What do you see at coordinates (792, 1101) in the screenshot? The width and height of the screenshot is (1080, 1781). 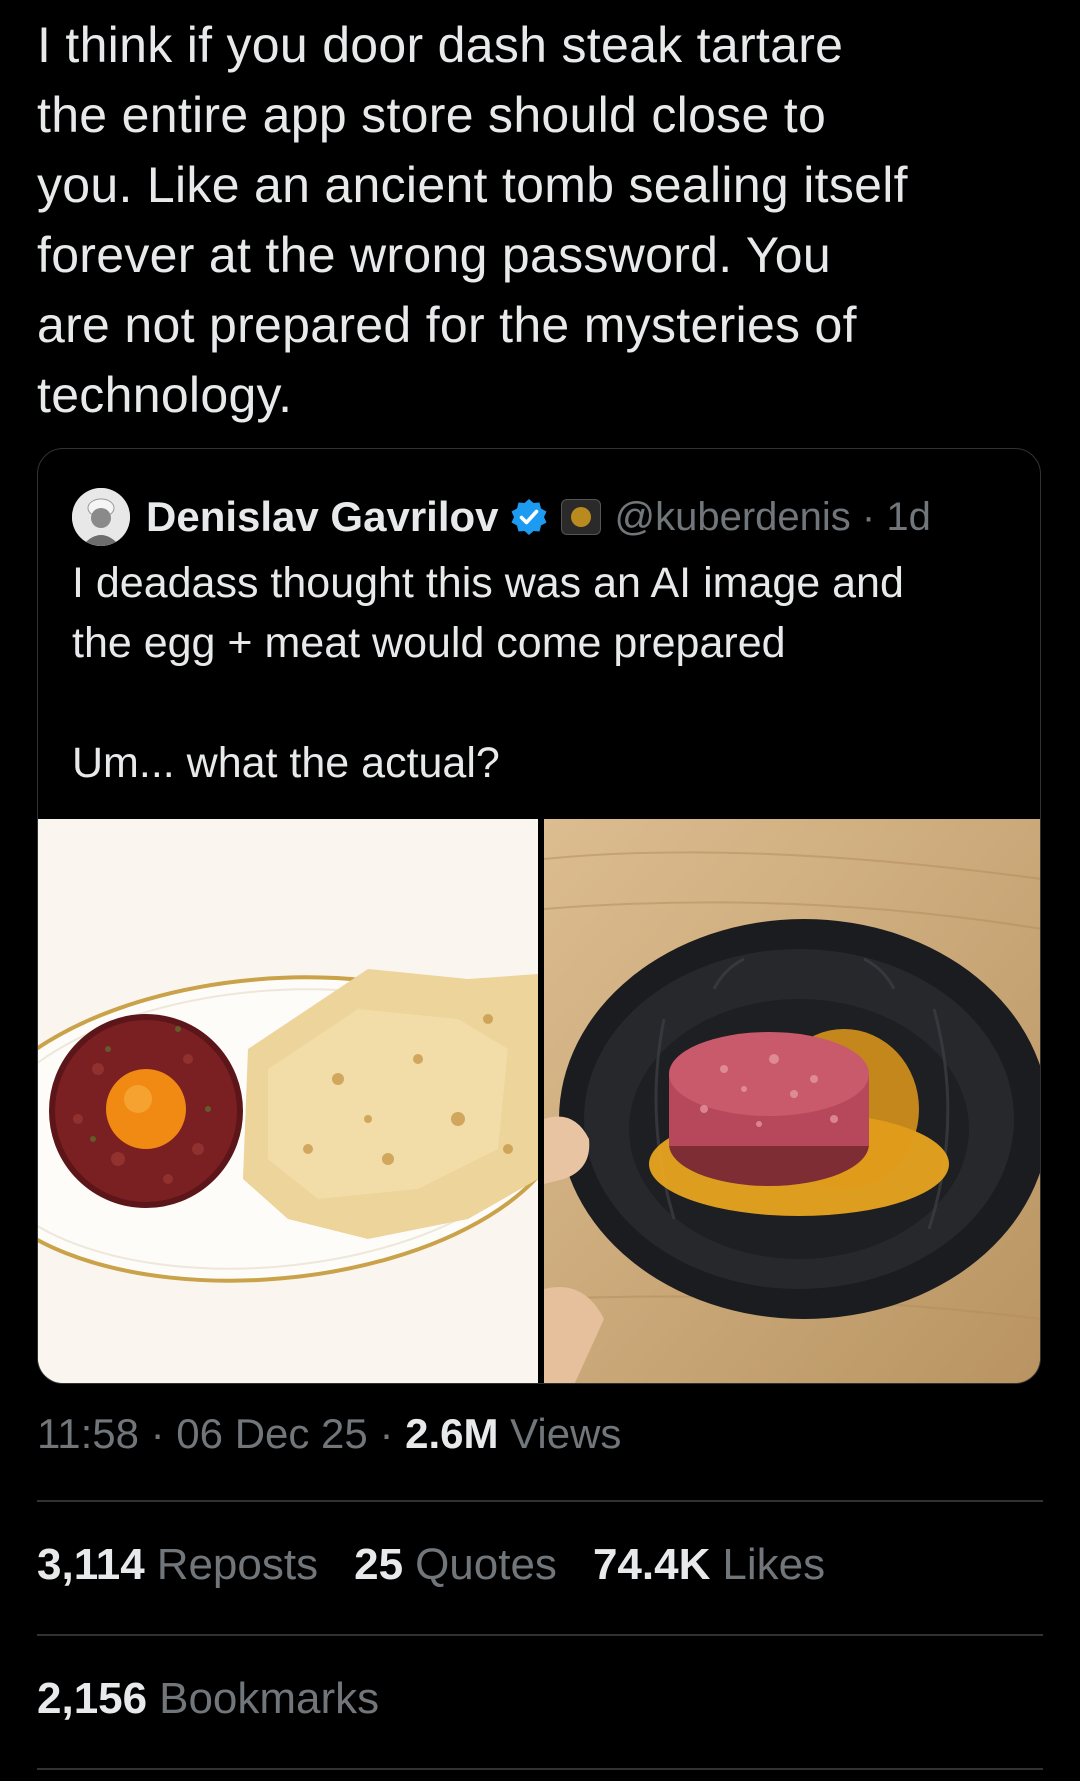 I see `delivered-tartare-bowl-image` at bounding box center [792, 1101].